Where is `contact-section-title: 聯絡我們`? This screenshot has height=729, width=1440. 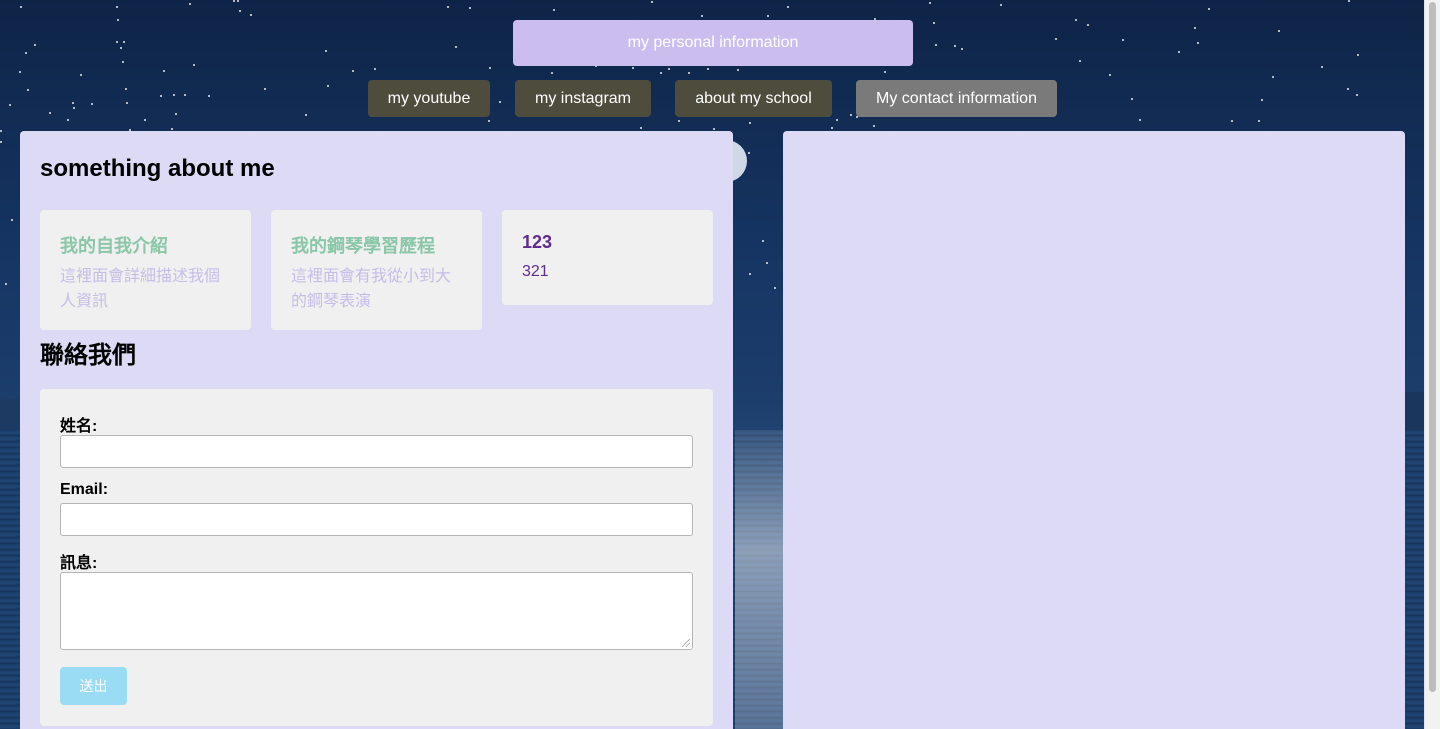
contact-section-title: 聯絡我們 is located at coordinates (88, 355).